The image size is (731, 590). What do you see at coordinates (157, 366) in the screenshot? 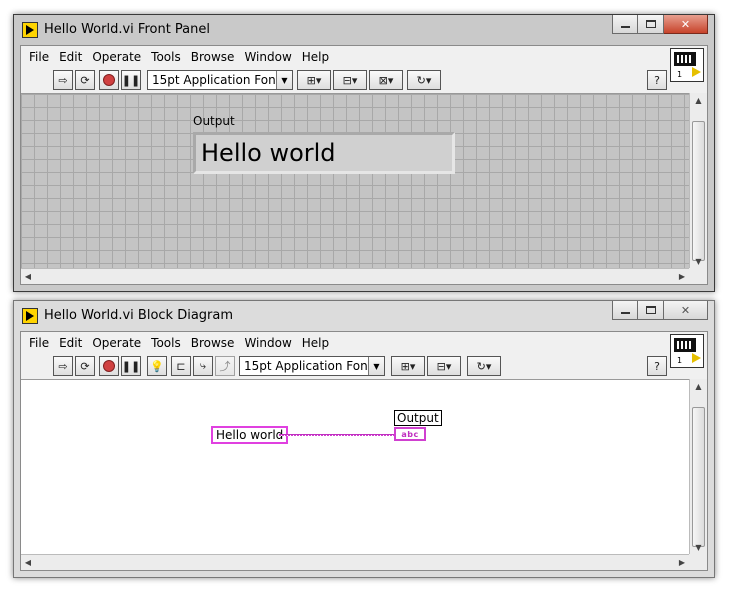
I see `highlight-execution-button: 💡` at bounding box center [157, 366].